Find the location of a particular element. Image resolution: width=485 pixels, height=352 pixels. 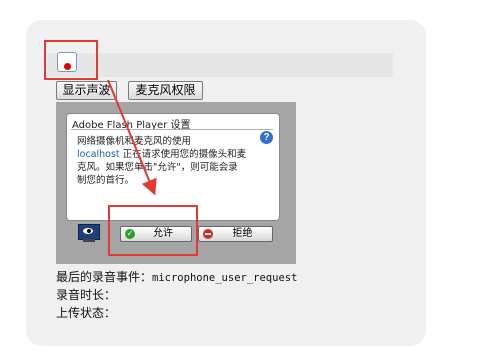

duration-row: 录音时长： is located at coordinates (86, 294).